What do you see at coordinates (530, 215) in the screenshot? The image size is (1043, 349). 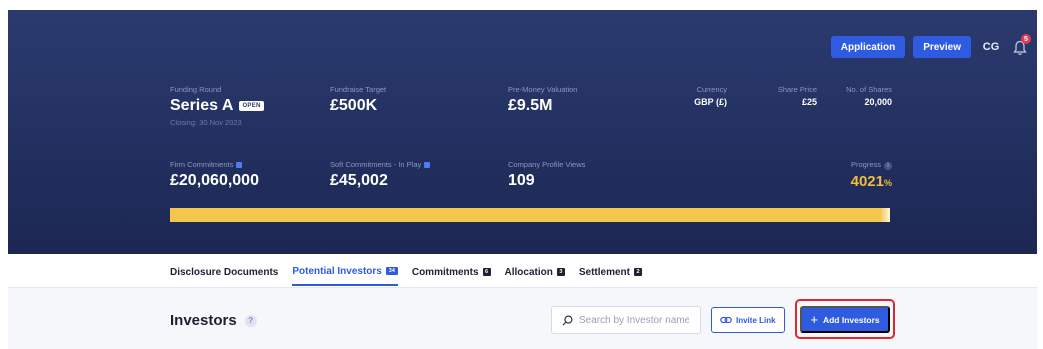 I see `progress-bar` at bounding box center [530, 215].